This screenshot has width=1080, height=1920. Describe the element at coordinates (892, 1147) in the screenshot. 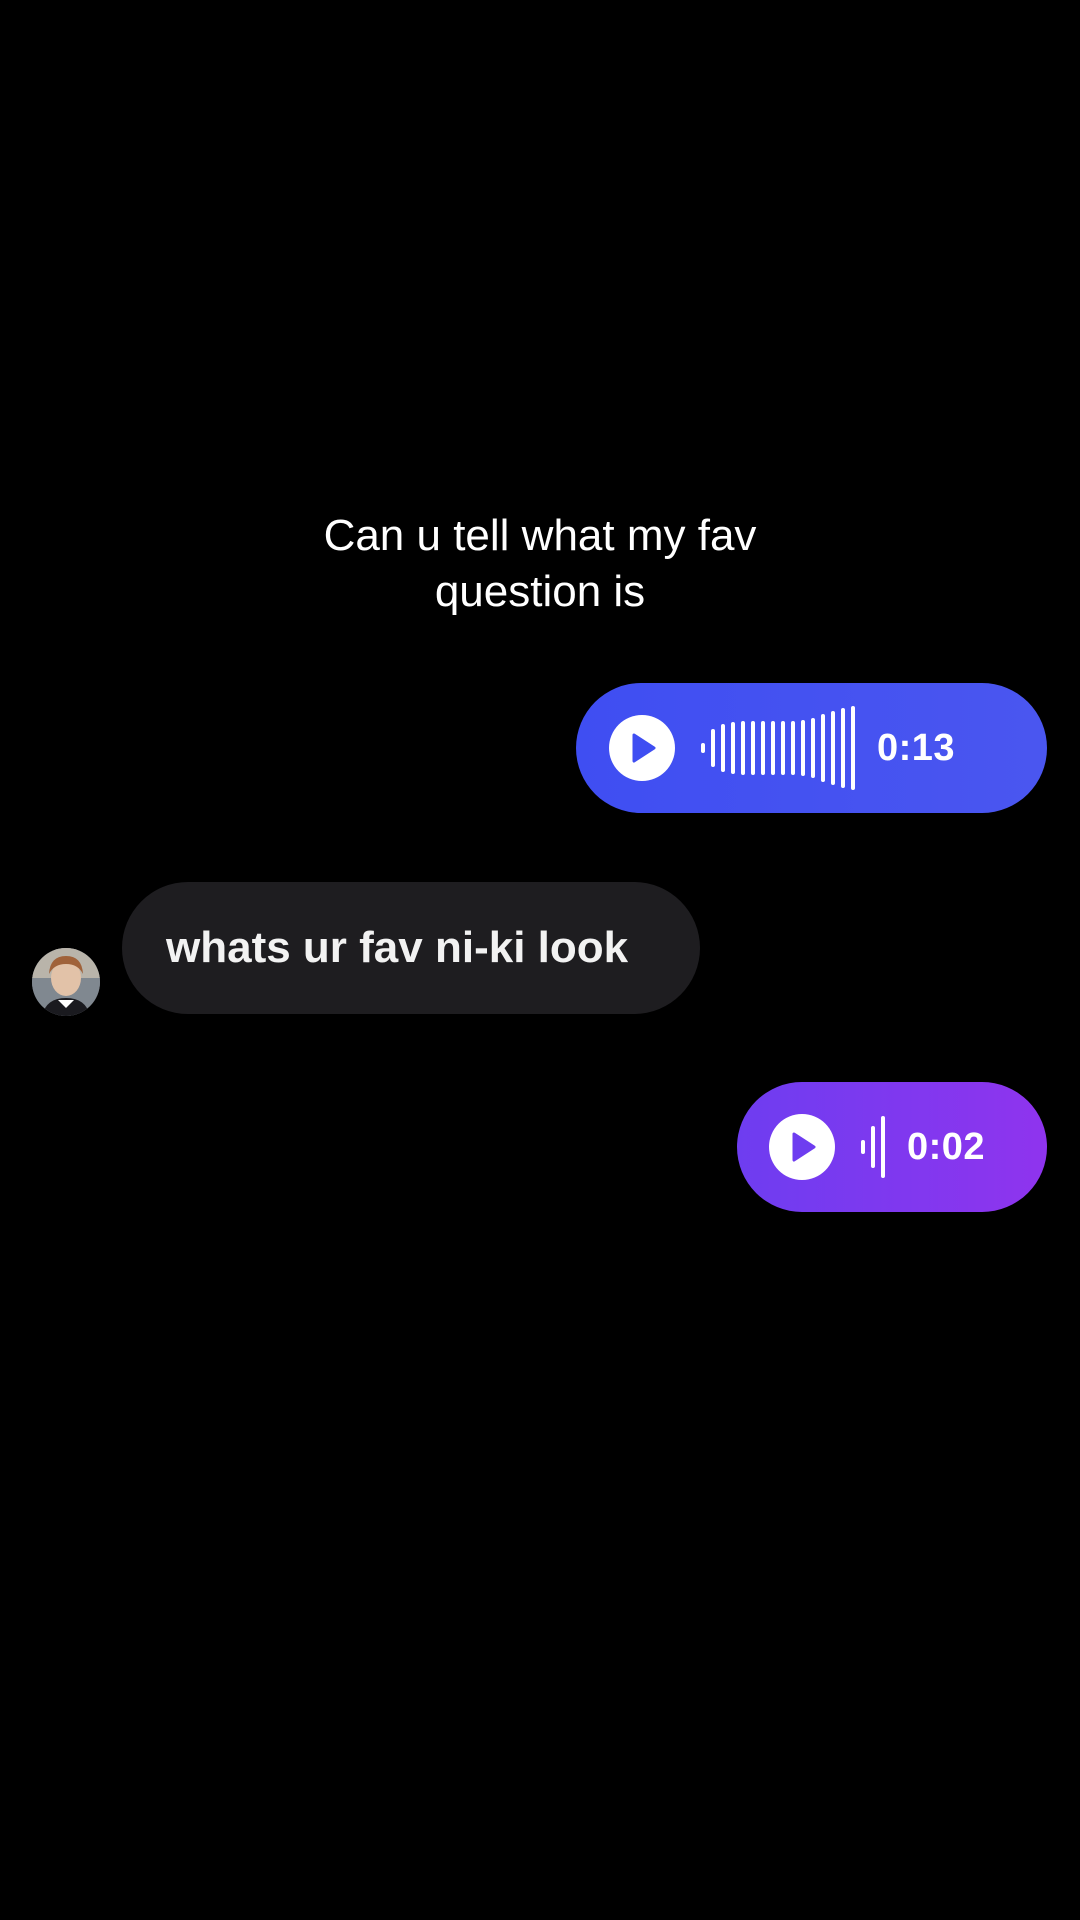

I see `voice-message-outgoing-2: 0:02` at that location.